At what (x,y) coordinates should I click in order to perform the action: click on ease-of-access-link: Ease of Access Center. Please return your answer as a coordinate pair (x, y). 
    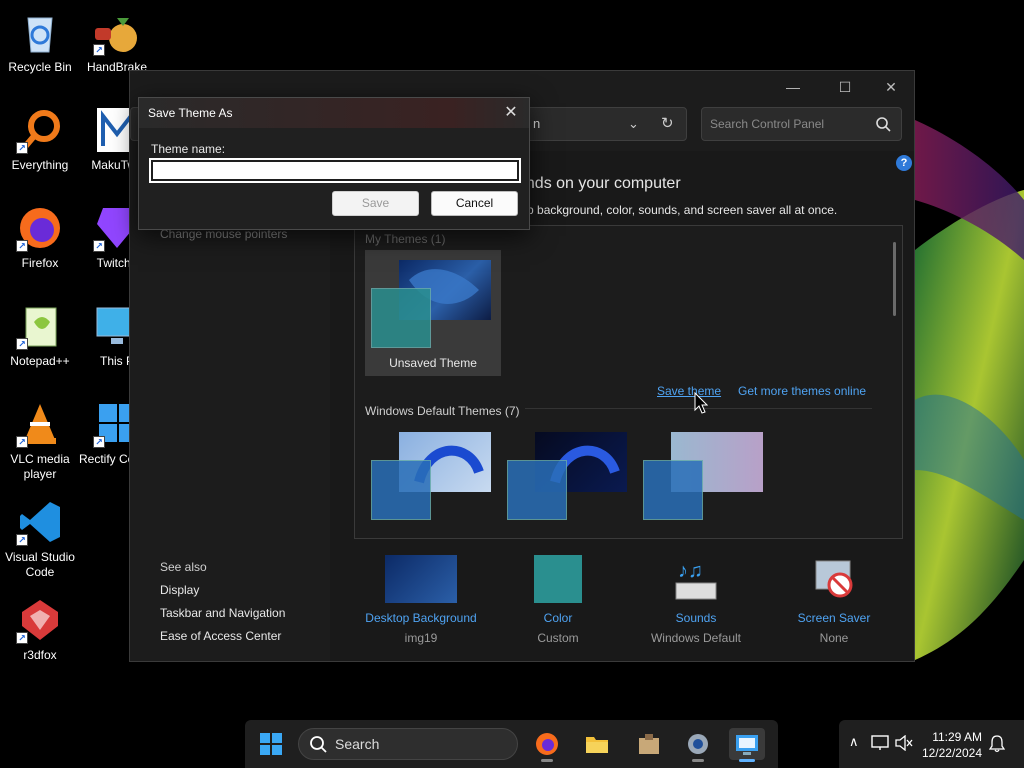
    Looking at the image, I should click on (220, 636).